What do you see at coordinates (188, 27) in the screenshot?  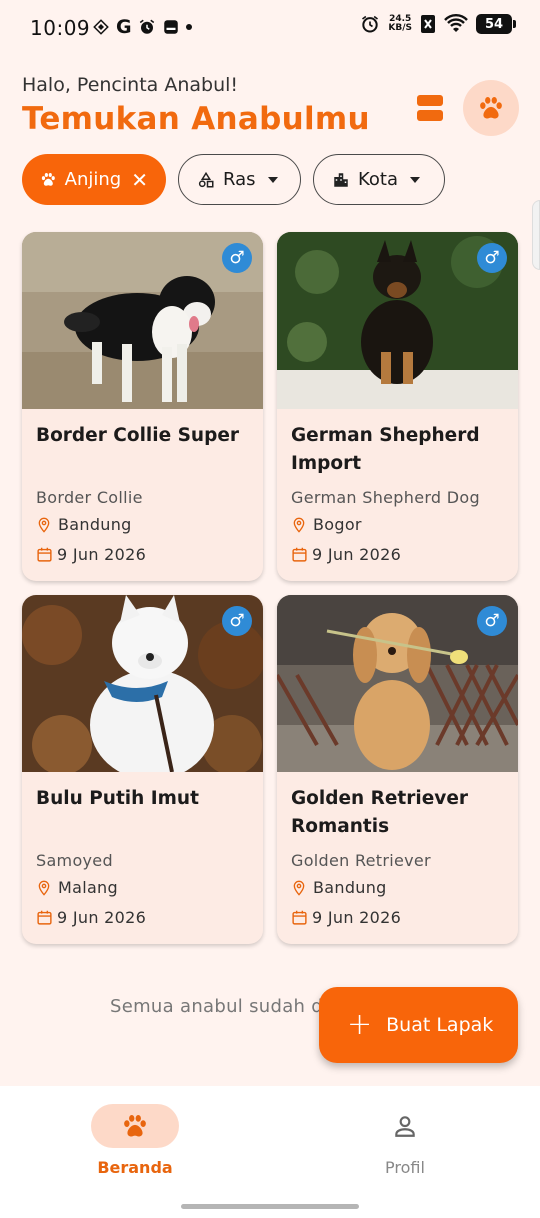 I see `dot-icon` at bounding box center [188, 27].